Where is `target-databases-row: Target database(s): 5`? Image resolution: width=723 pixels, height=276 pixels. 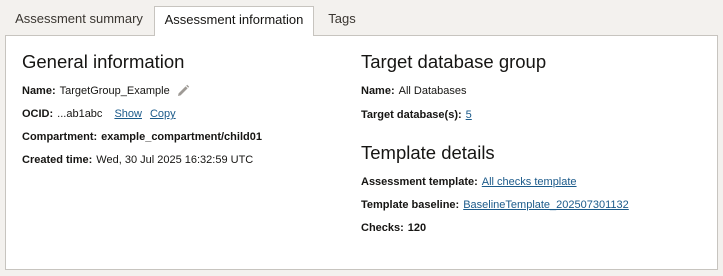
target-databases-row: Target database(s): 5 is located at coordinates (416, 115).